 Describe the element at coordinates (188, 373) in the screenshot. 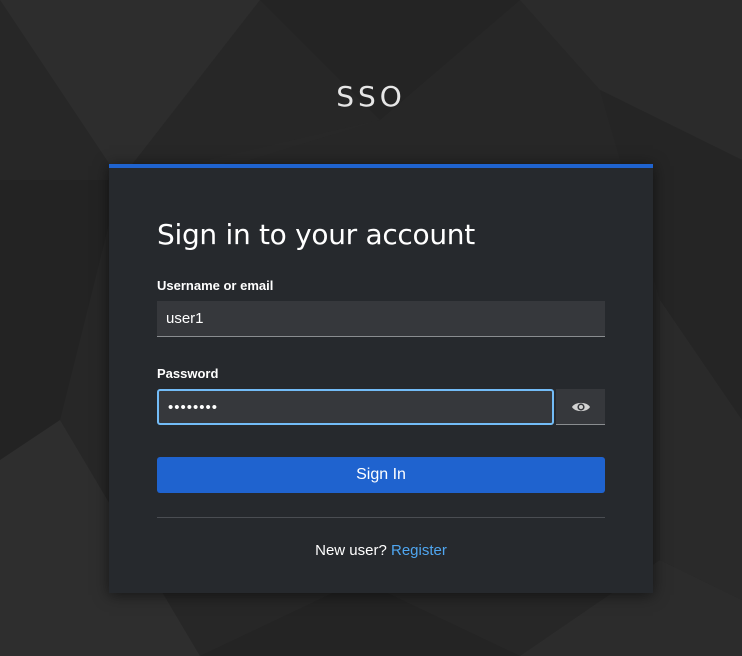

I see `password-label: Password` at that location.